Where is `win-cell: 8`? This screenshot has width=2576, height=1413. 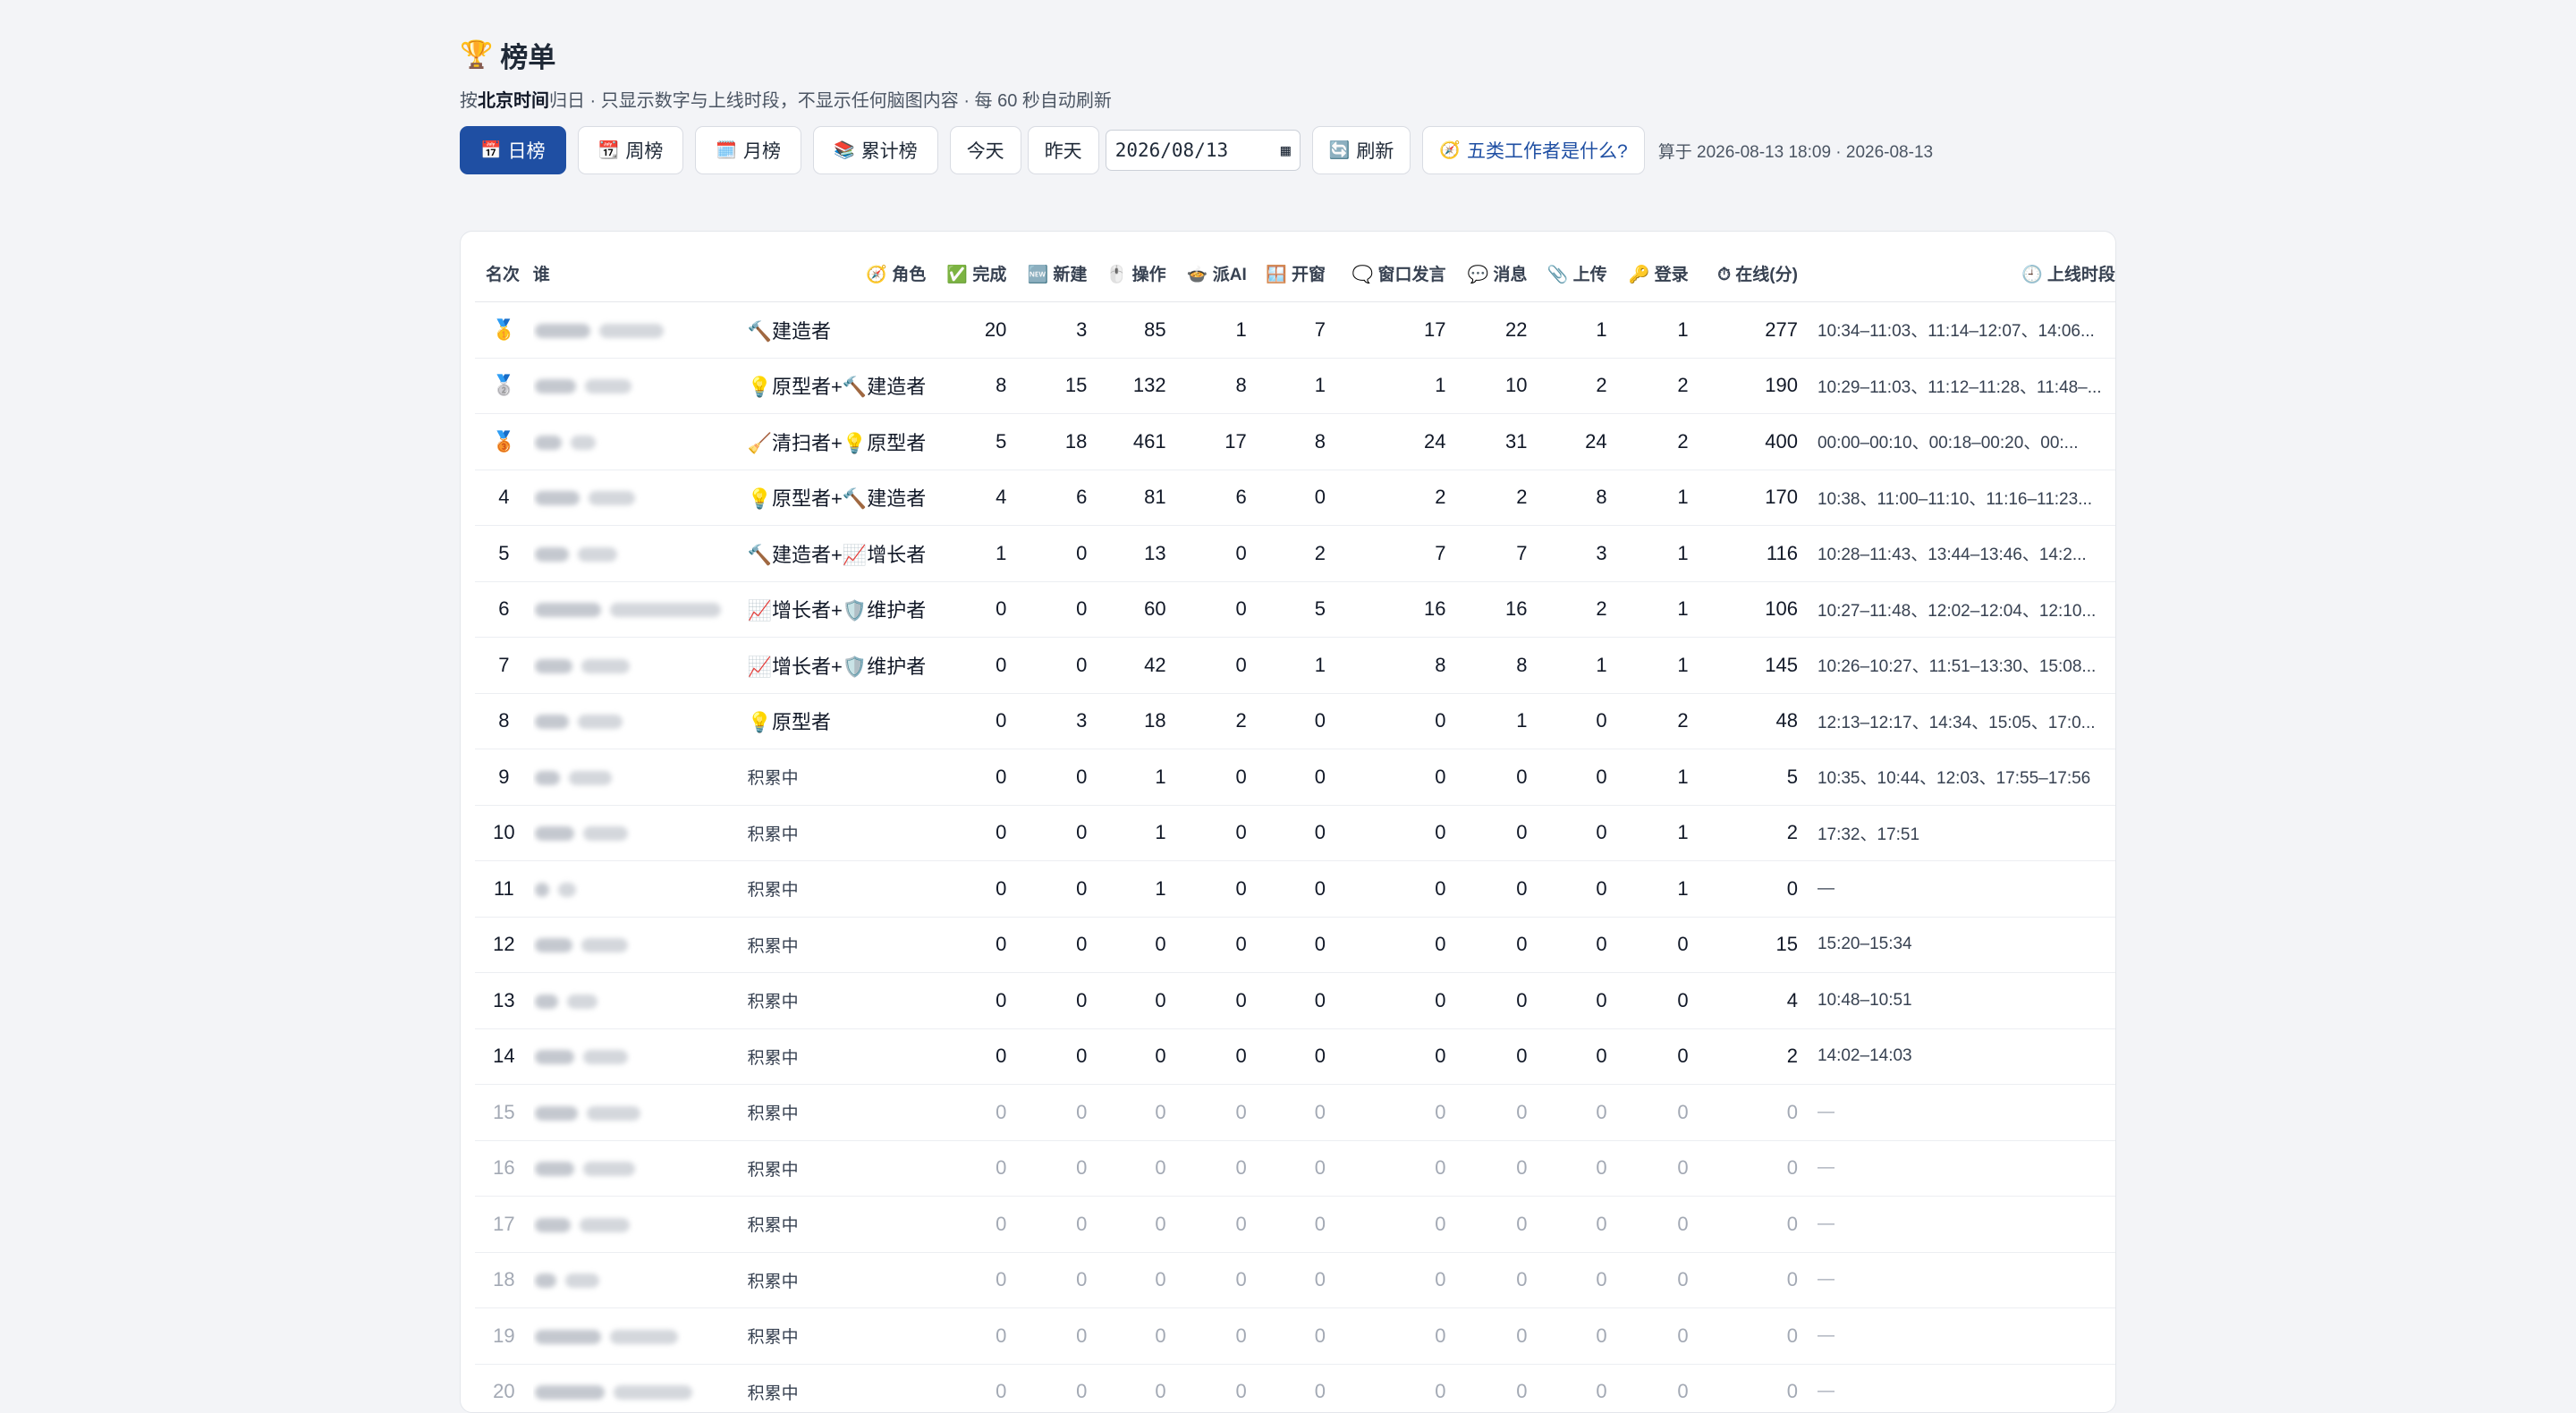 win-cell: 8 is located at coordinates (1286, 442).